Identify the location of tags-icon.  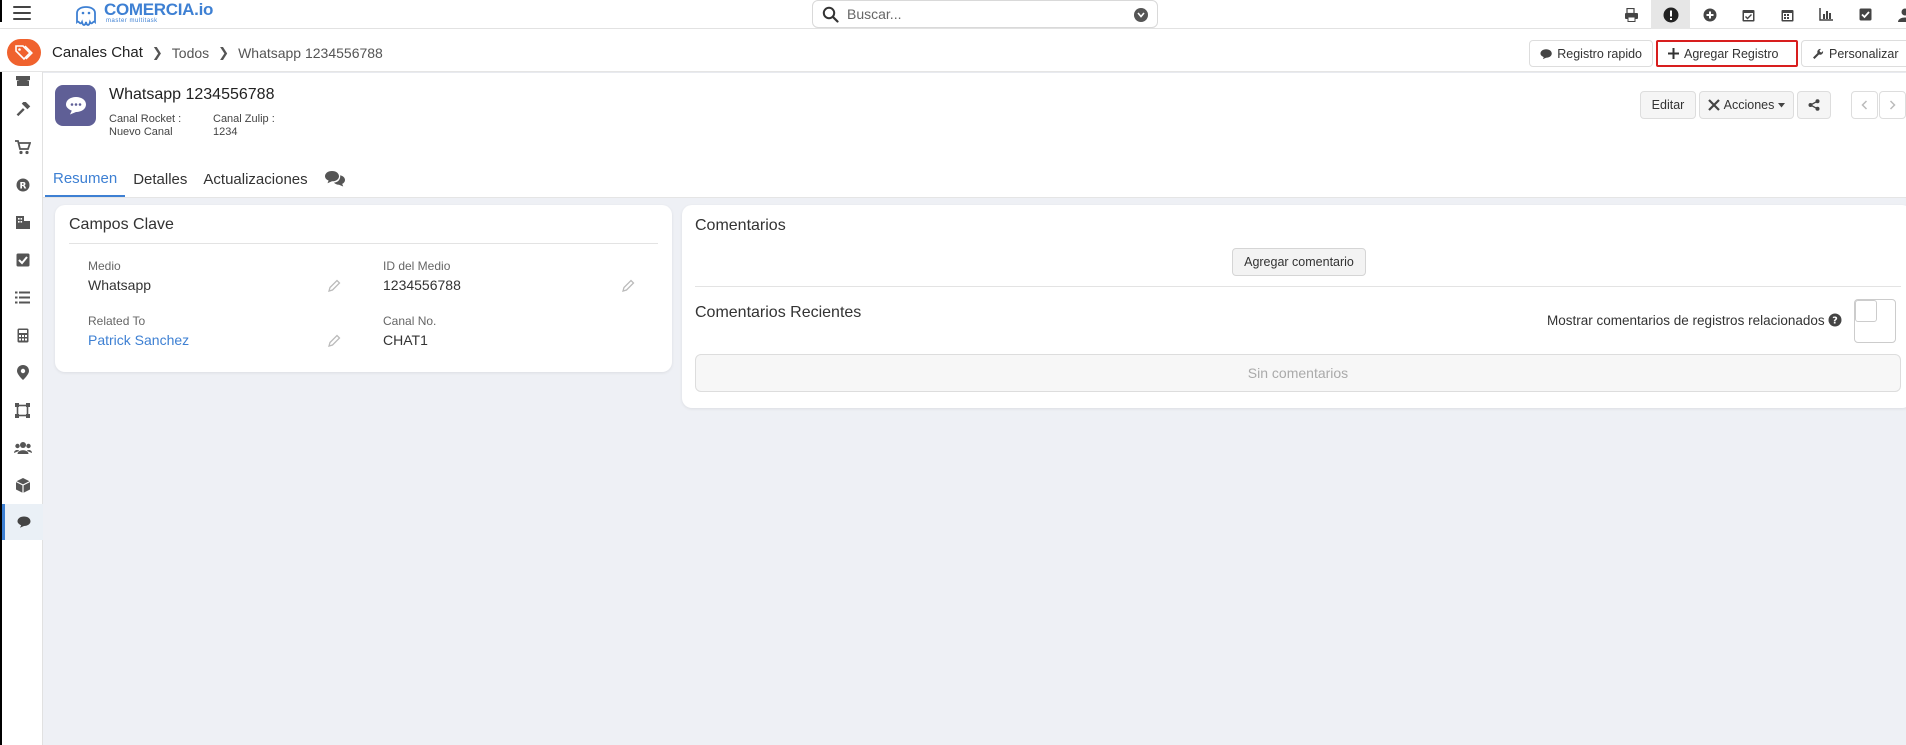
(24, 52).